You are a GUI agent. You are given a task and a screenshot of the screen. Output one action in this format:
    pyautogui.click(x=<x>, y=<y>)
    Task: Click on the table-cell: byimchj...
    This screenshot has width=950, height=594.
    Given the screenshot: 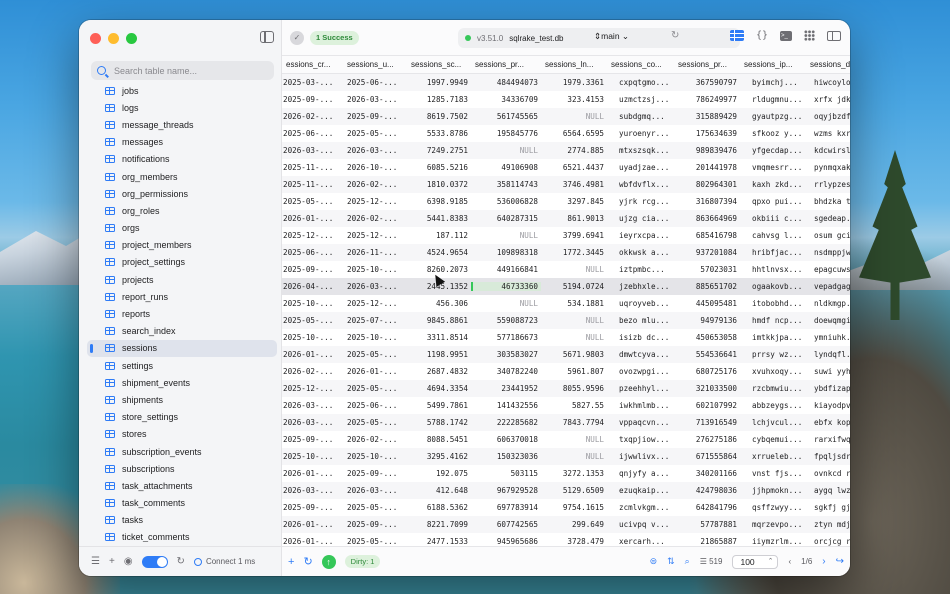 What is the action you would take?
    pyautogui.click(x=773, y=82)
    